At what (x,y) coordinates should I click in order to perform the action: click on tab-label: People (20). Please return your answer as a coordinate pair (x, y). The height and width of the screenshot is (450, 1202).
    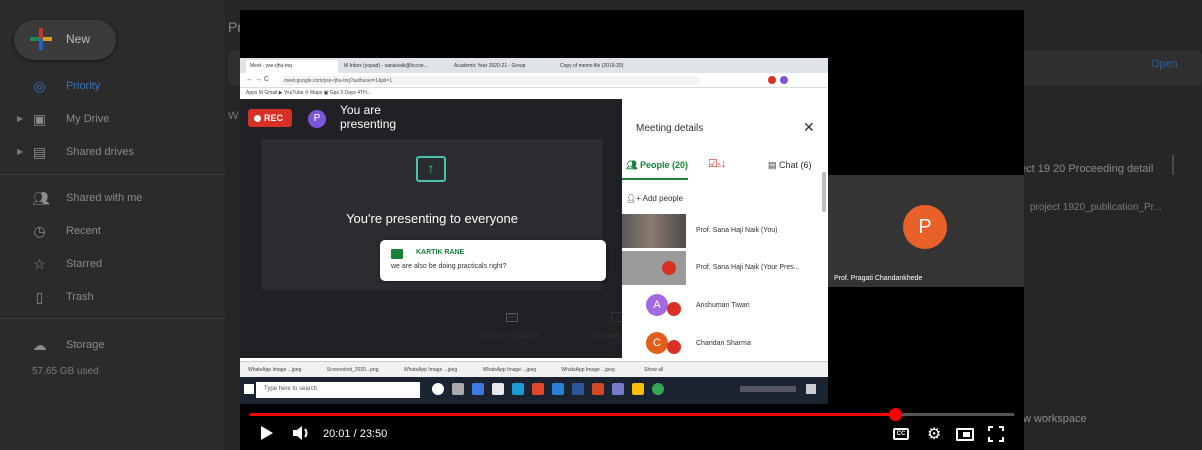
    Looking at the image, I should click on (663, 165).